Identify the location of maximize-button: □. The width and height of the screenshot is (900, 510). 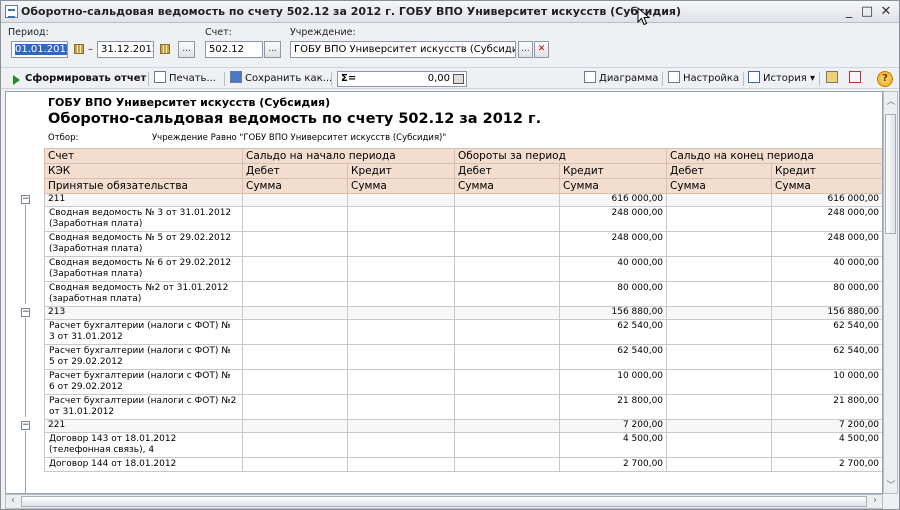
(867, 11).